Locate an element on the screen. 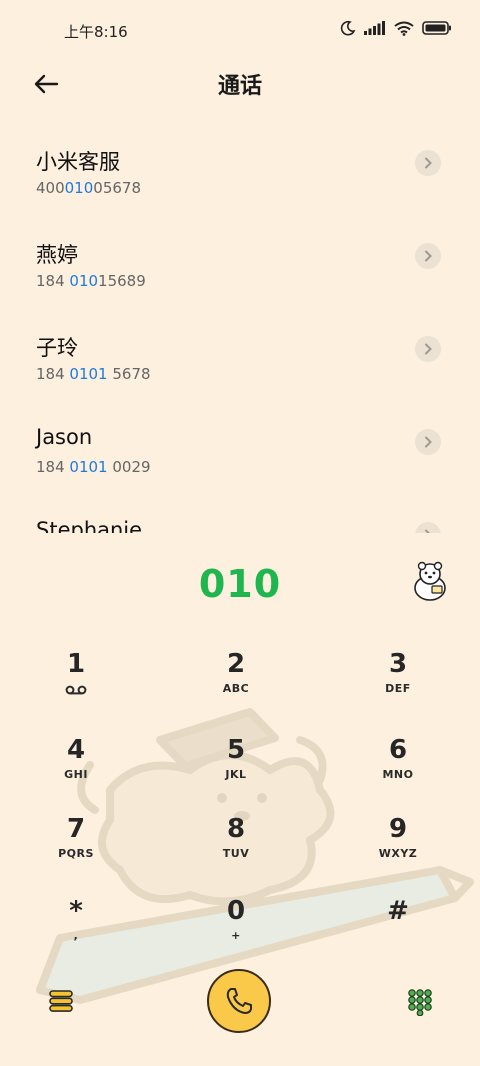  contact-name: 子玲 is located at coordinates (57, 348).